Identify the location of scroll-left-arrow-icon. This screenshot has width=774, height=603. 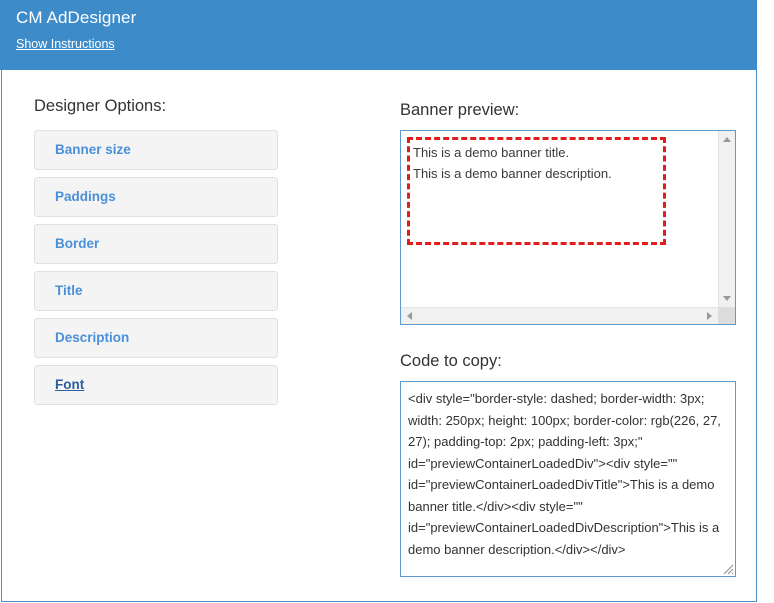
(409, 316).